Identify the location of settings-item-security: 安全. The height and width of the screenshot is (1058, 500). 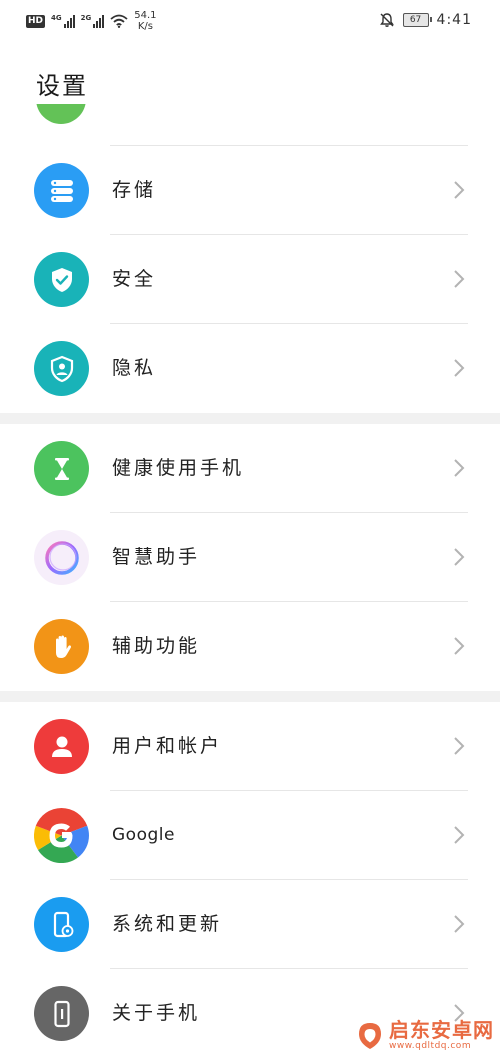
(250, 279).